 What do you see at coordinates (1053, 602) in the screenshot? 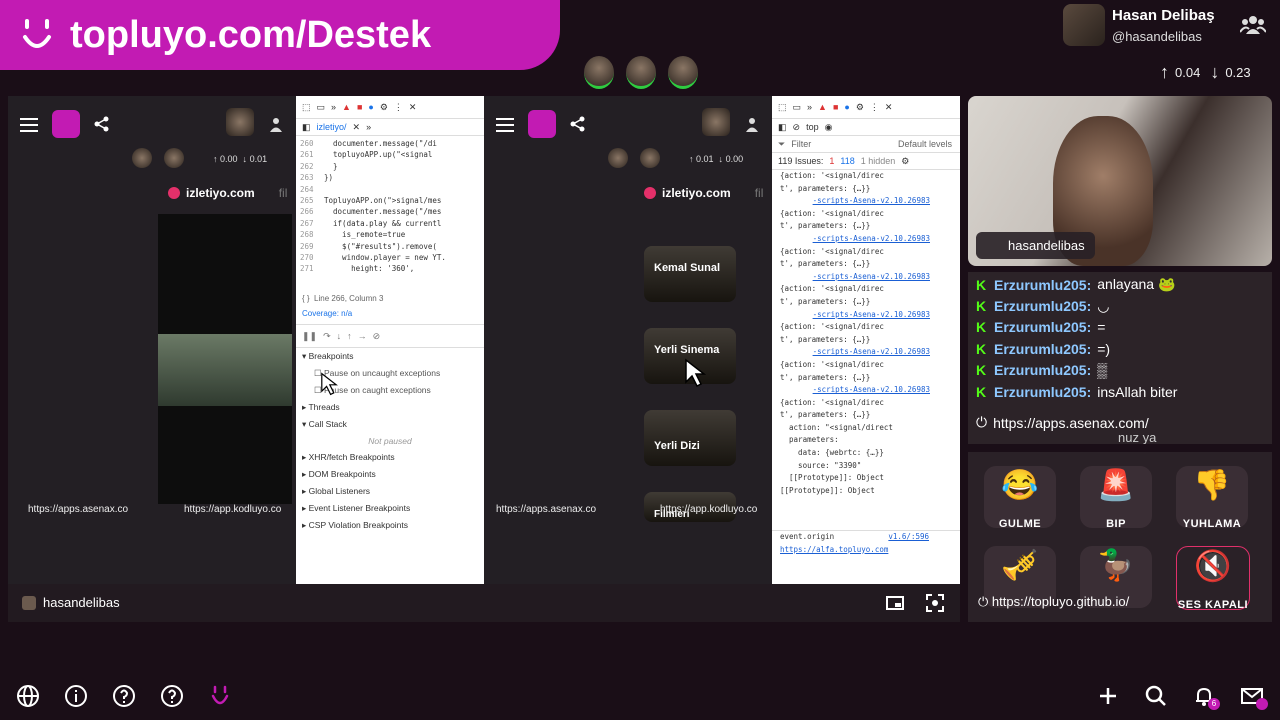
I see `footer-link: ⏻ https://topluyo.github.io/` at bounding box center [1053, 602].